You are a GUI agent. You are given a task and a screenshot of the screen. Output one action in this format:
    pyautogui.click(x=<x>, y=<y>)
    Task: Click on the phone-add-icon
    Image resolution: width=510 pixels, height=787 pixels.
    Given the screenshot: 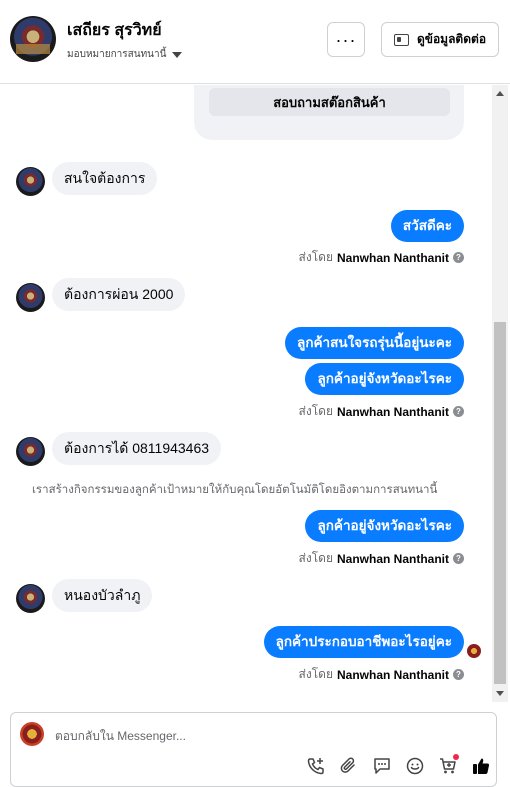 What is the action you would take?
    pyautogui.click(x=315, y=765)
    